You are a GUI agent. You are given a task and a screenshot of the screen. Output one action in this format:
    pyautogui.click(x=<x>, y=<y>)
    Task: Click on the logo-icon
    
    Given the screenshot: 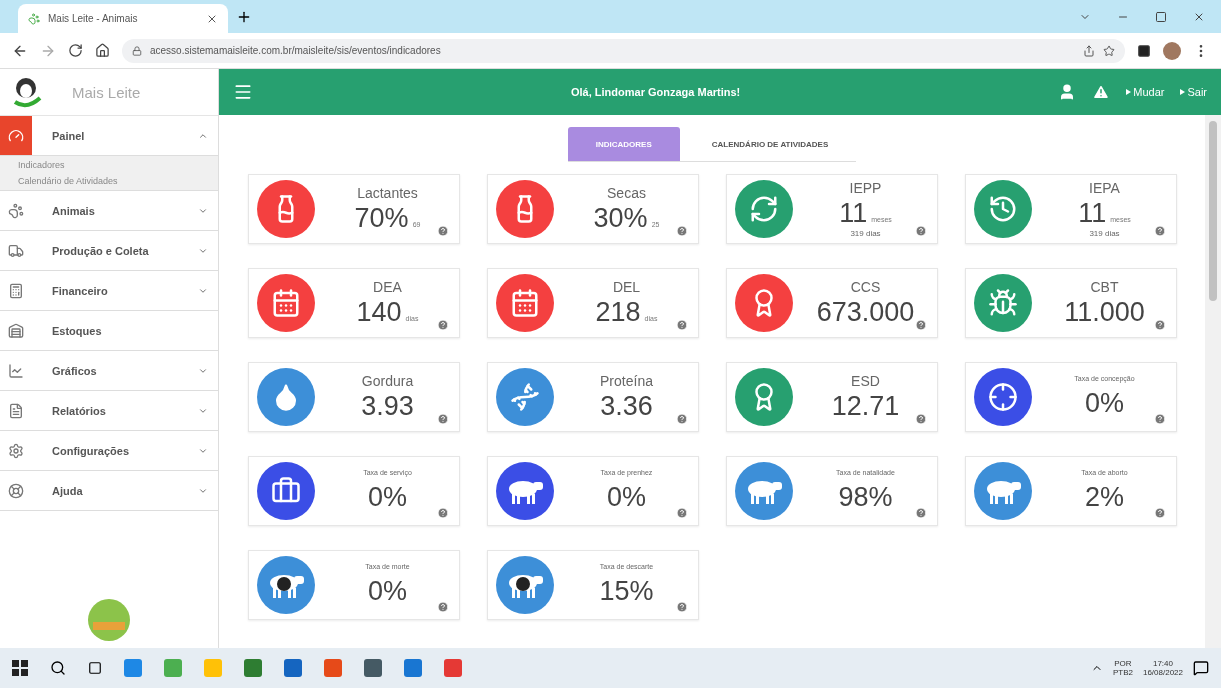 What is the action you would take?
    pyautogui.click(x=109, y=620)
    